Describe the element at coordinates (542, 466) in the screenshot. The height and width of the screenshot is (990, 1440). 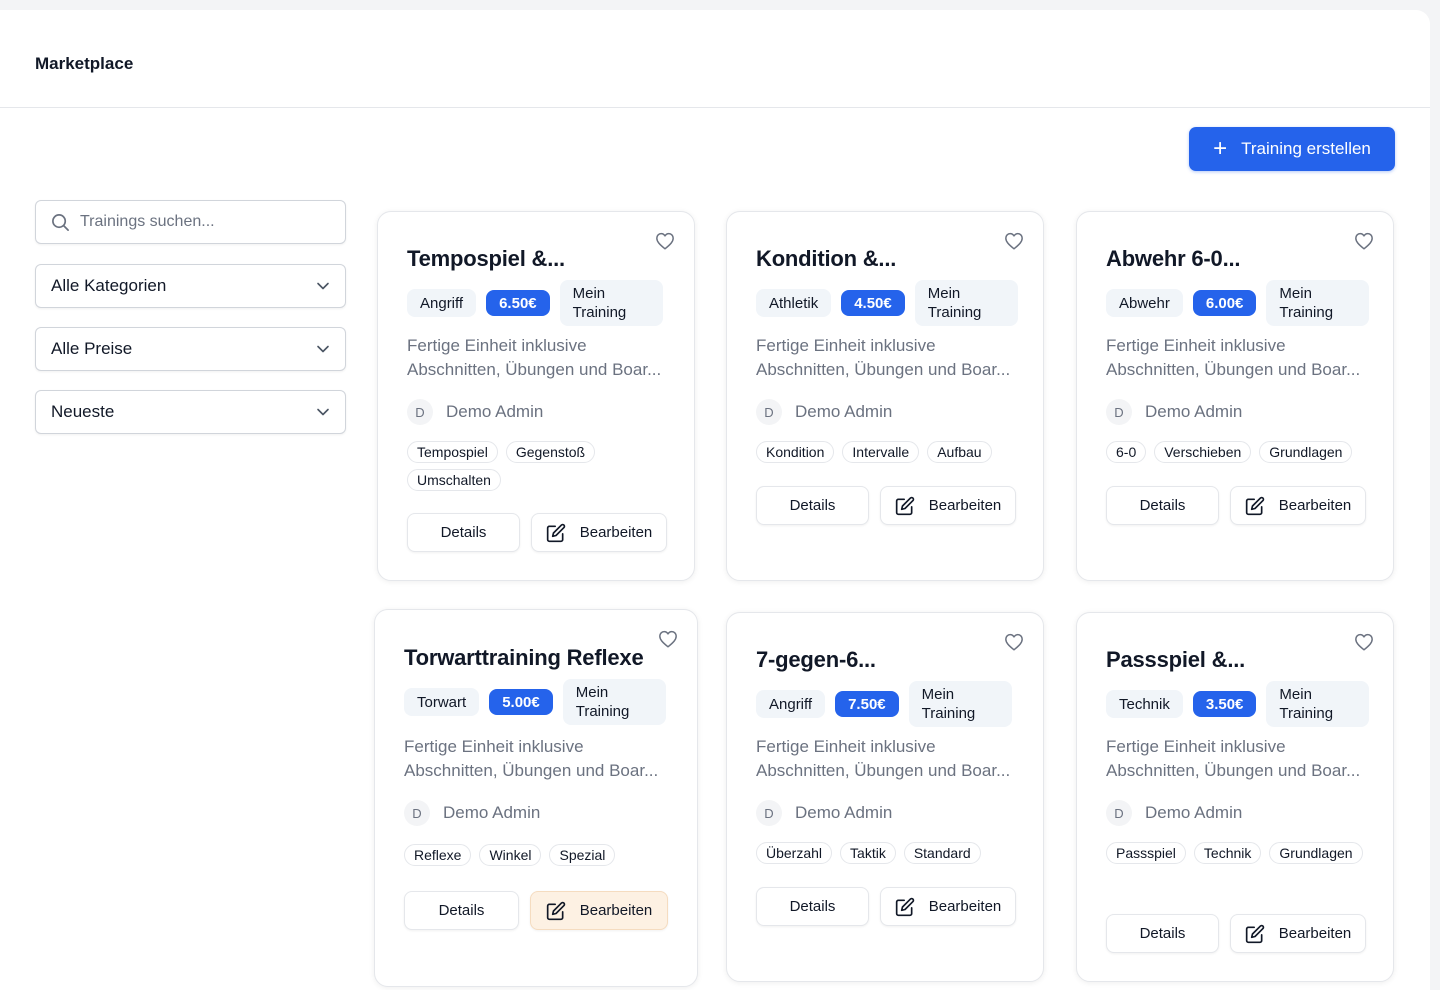
I see `card-tags: Tempospiel Gegenstoß Umschalten` at that location.